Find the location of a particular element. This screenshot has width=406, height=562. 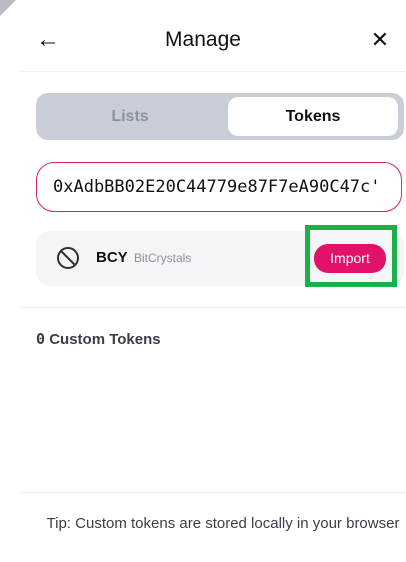

section-divider is located at coordinates (213, 307).